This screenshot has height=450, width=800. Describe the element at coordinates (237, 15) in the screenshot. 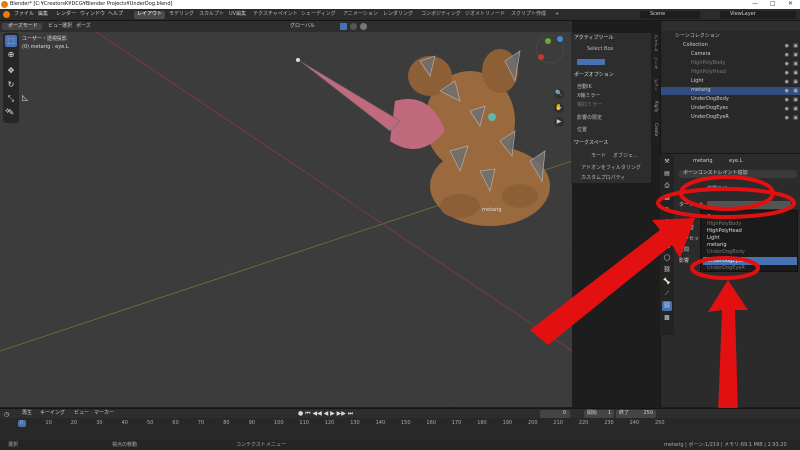

I see `tab-uv: UV編集` at that location.